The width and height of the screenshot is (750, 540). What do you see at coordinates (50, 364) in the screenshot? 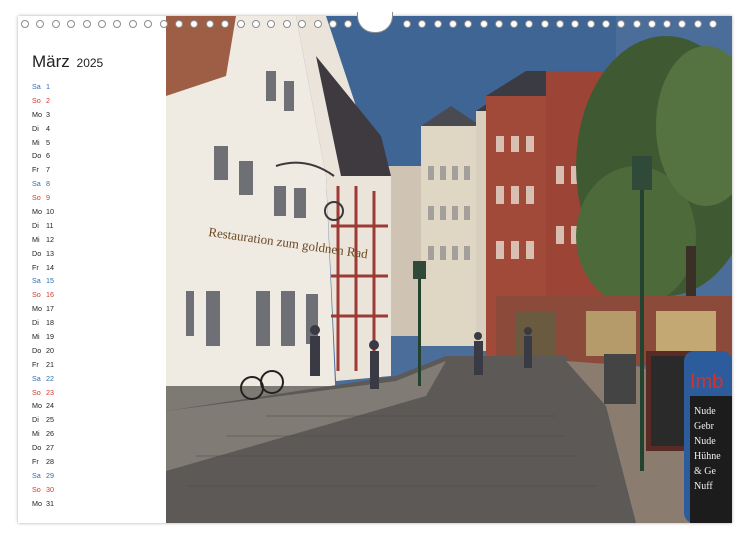
I see `day-number: 21` at bounding box center [50, 364].